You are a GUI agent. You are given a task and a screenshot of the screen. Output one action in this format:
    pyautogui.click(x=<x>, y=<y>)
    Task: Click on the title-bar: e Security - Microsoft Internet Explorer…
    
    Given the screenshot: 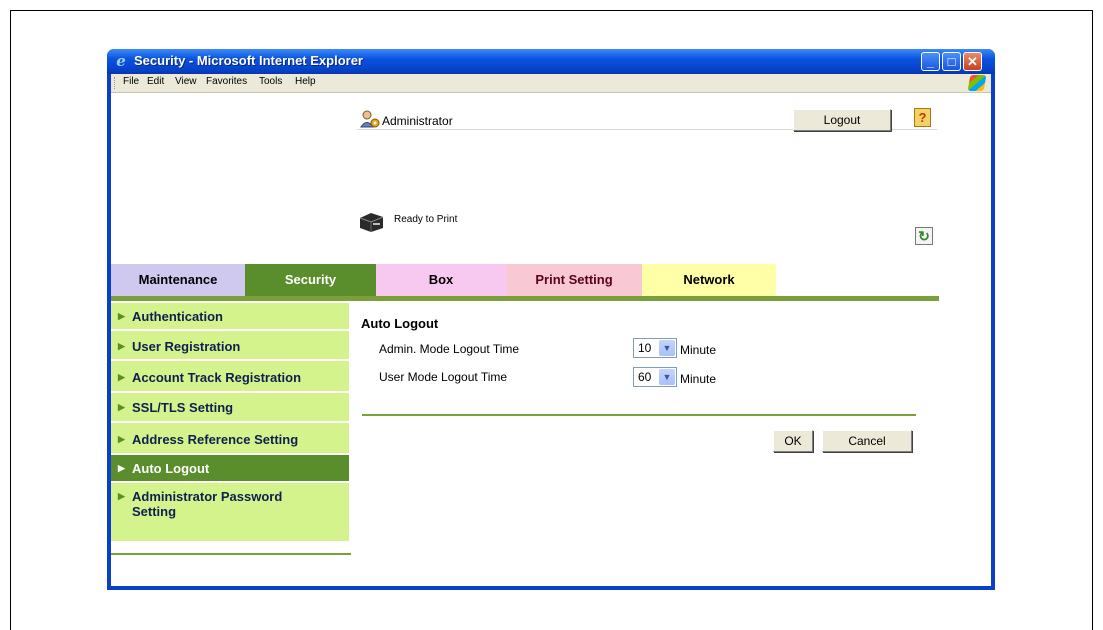 What is the action you would take?
    pyautogui.click(x=551, y=61)
    